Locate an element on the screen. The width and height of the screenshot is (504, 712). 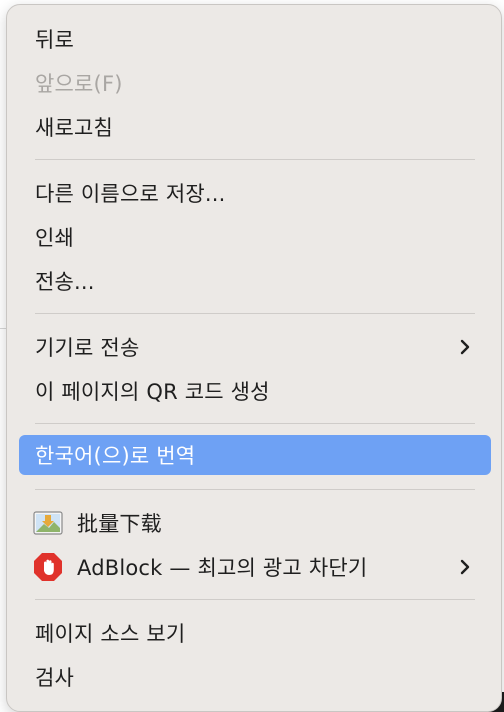
menu-item-view-source-label: 페이지 소스 보기 is located at coordinates (110, 634).